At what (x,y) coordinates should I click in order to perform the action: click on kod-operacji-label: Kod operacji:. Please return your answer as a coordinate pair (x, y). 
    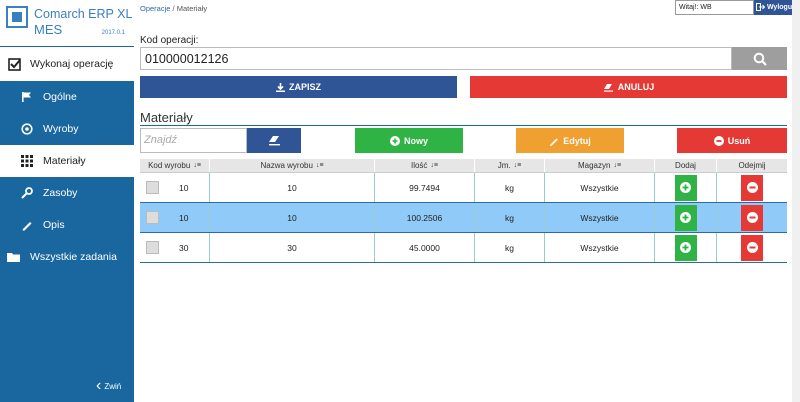
    Looking at the image, I should click on (169, 40).